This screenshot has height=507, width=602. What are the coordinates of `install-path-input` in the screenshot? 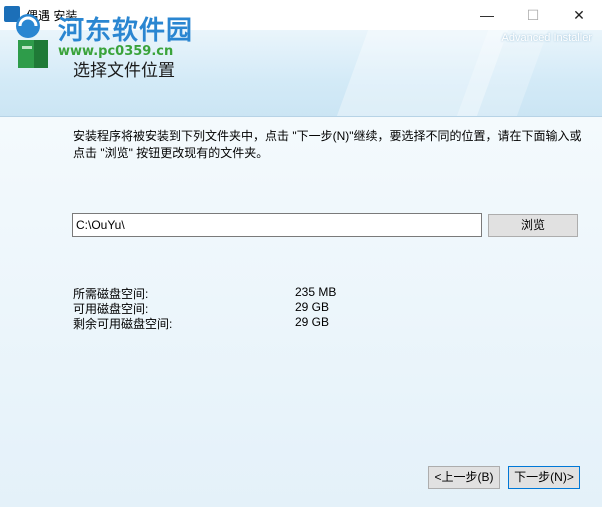 It's located at (277, 225).